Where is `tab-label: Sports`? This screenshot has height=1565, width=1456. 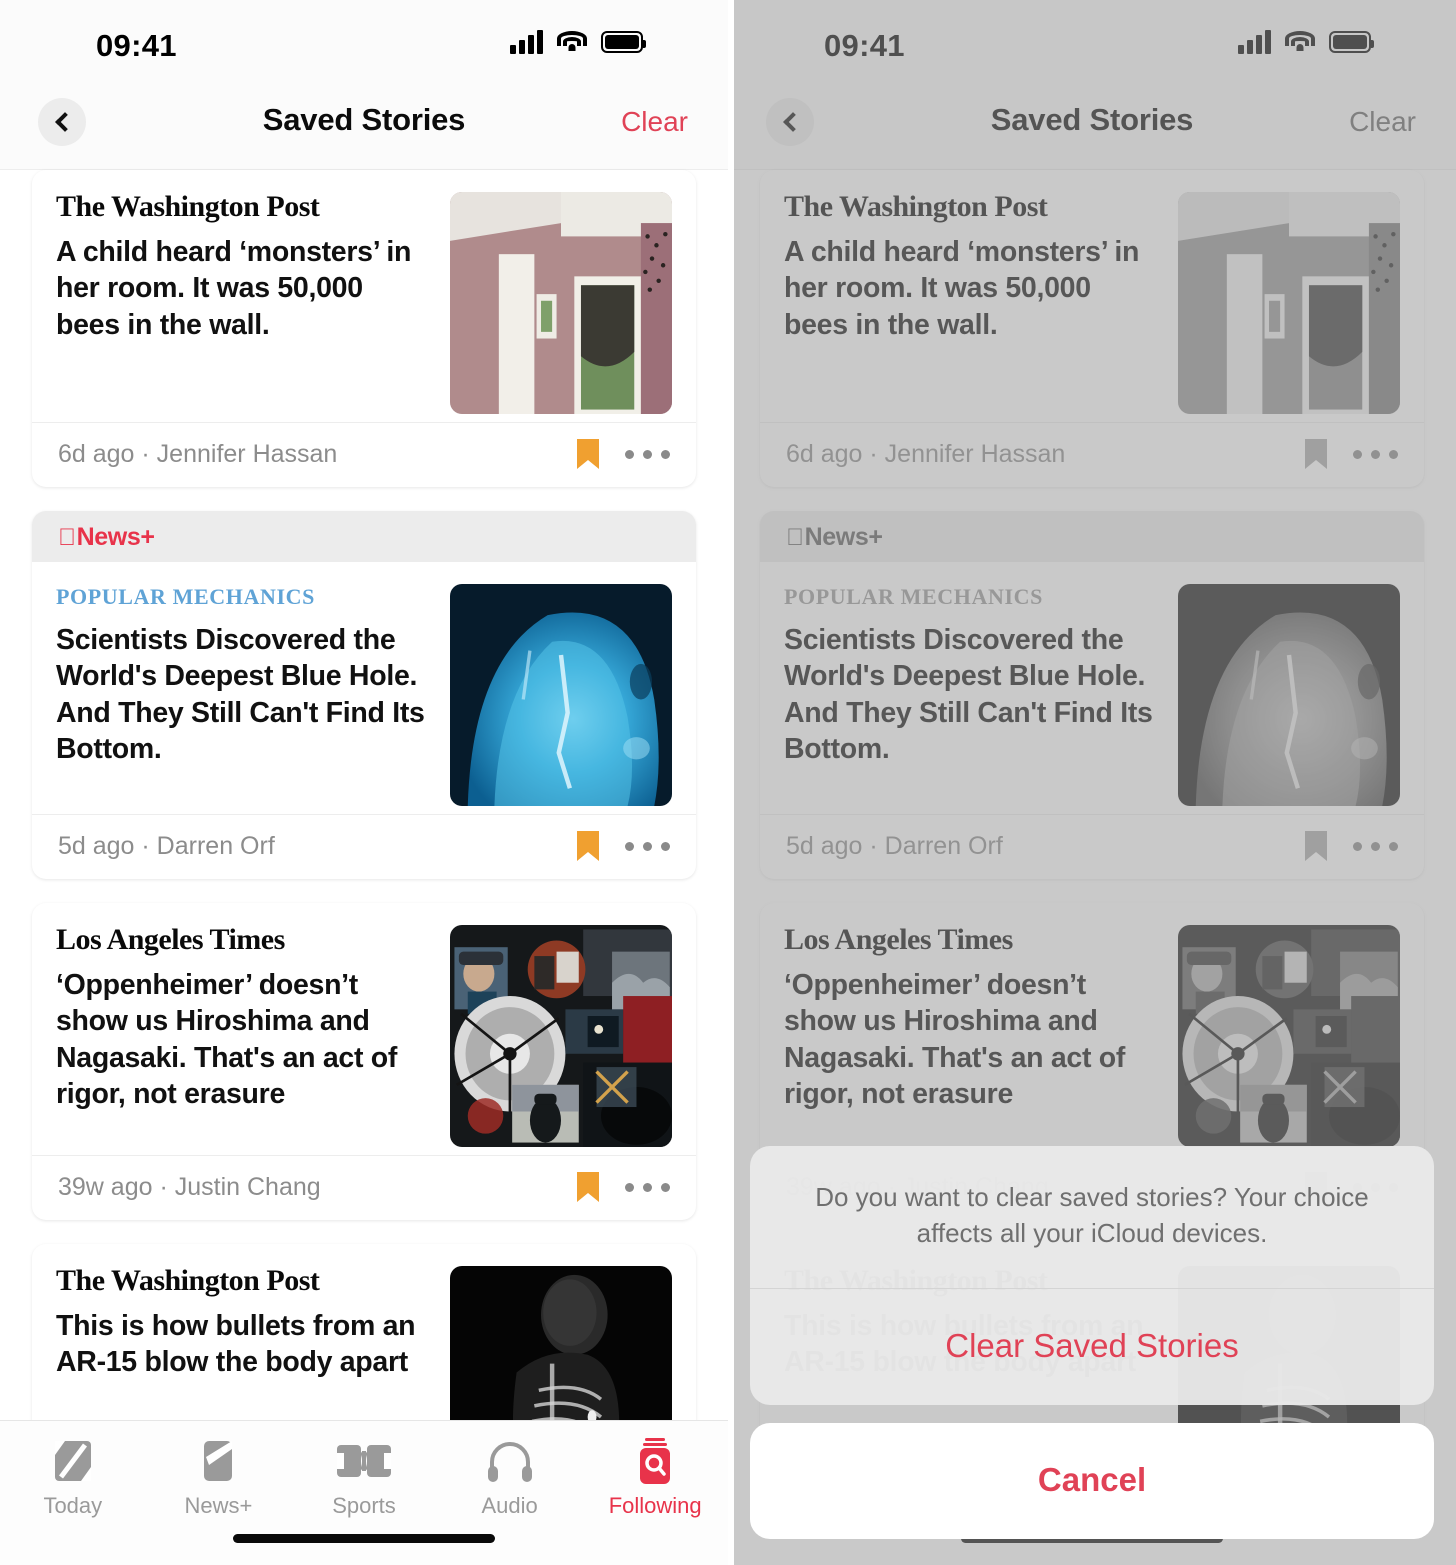 tab-label: Sports is located at coordinates (364, 1505).